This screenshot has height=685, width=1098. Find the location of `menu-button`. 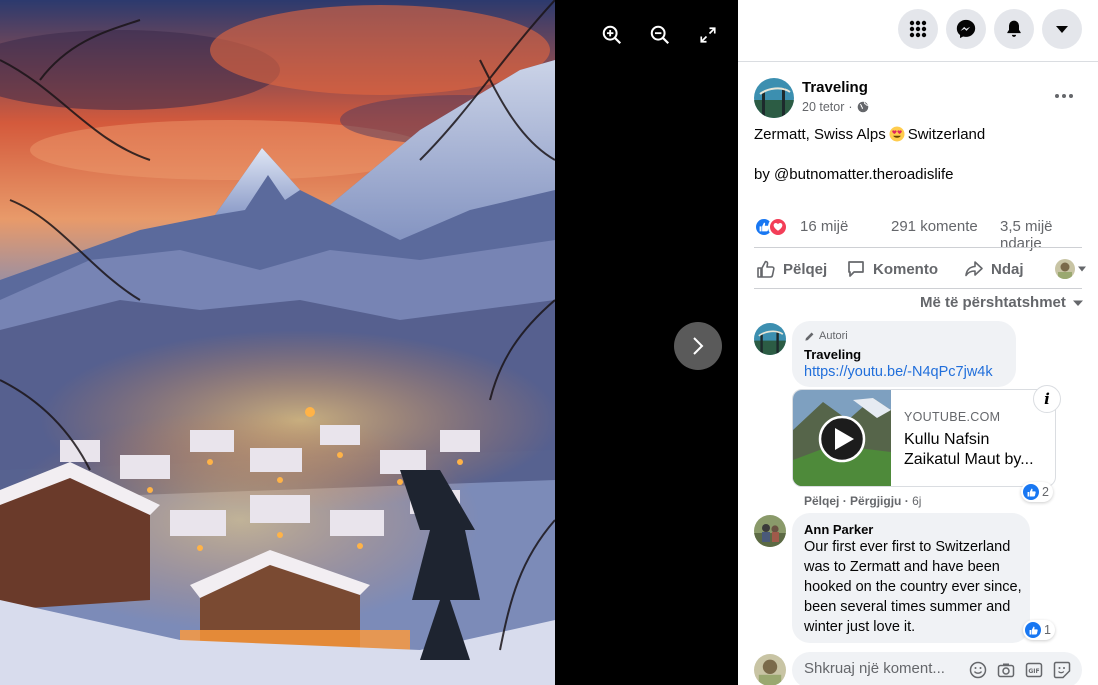

menu-button is located at coordinates (918, 29).